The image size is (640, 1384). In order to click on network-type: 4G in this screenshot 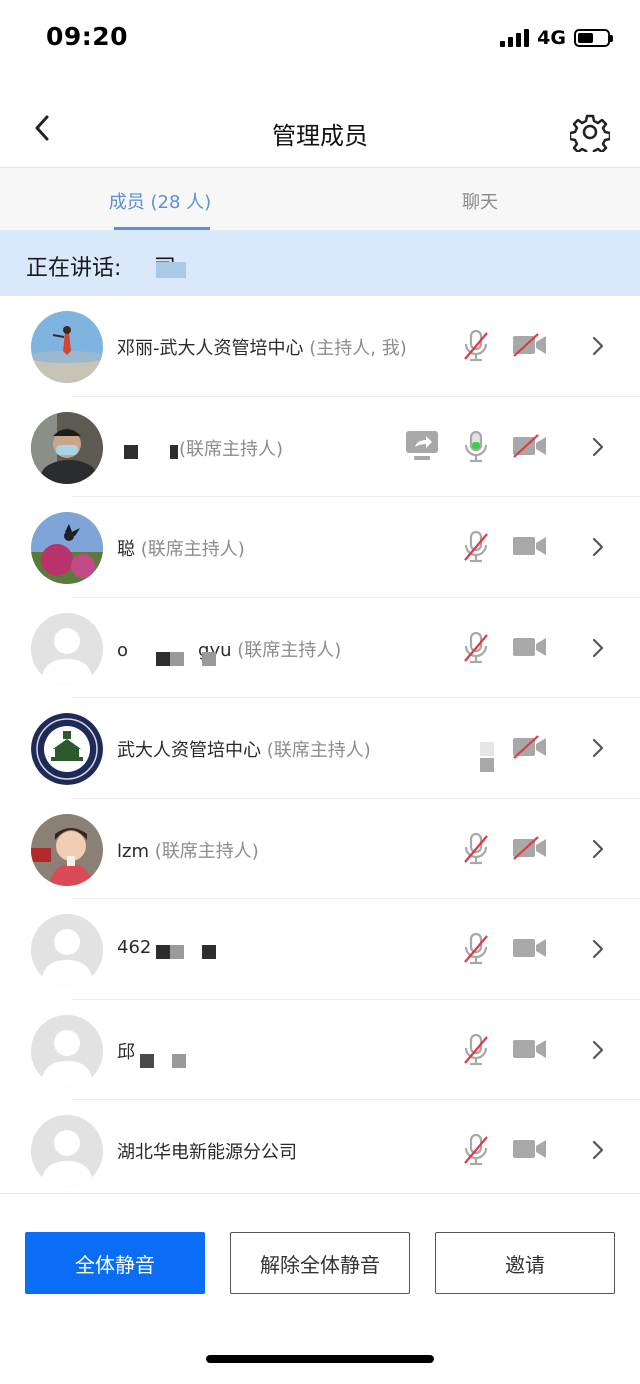, I will do `click(551, 38)`.